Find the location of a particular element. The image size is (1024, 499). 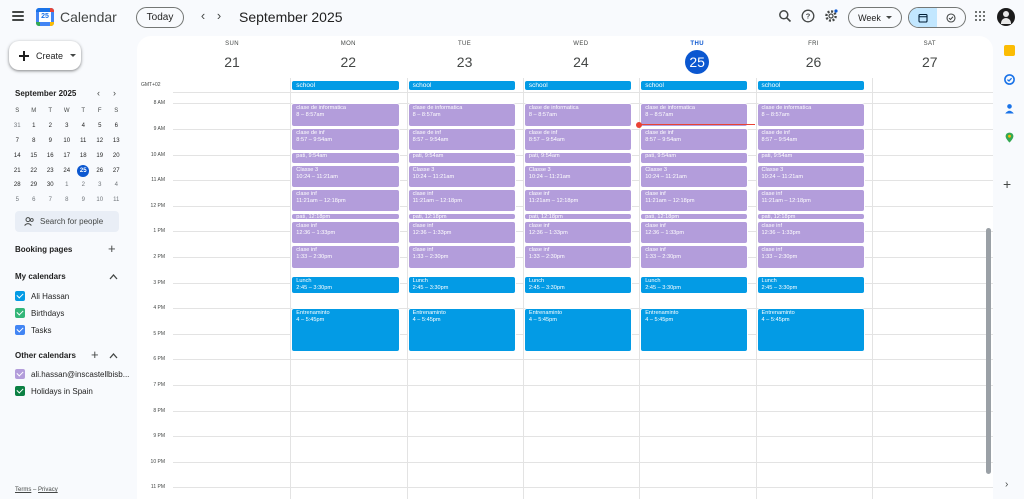

terms-link: Terms is located at coordinates (23, 490).